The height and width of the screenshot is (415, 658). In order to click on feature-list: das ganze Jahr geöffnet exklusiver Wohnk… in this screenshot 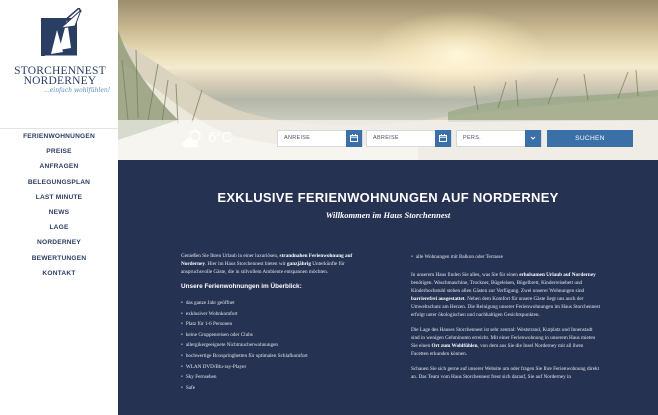, I will do `click(271, 345)`.